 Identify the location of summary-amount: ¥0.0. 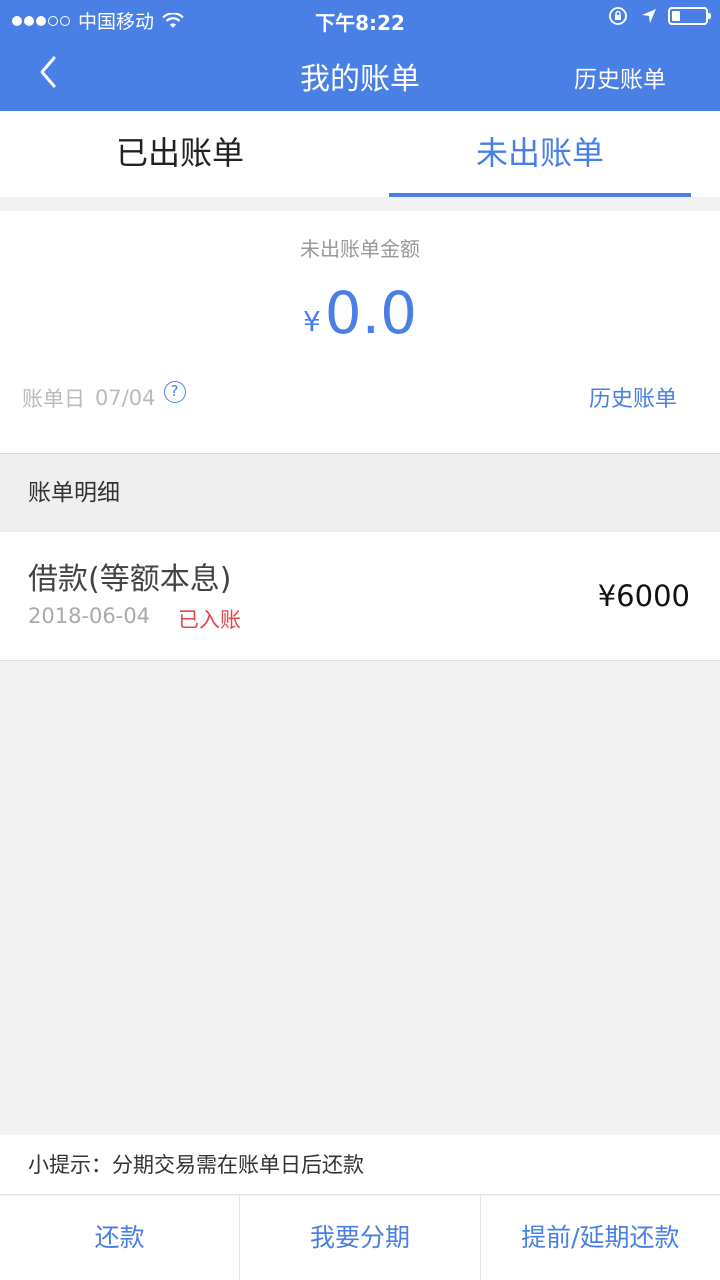
(360, 313).